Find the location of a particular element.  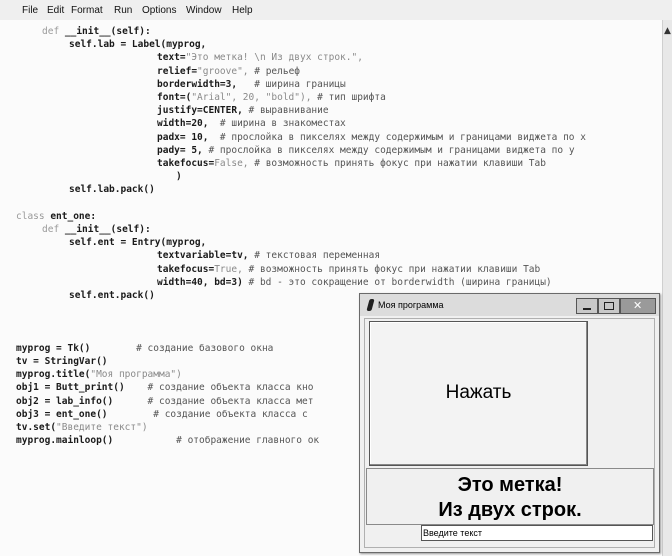

code-text: self.ent = Entry(myprog, is located at coordinates (138, 243).